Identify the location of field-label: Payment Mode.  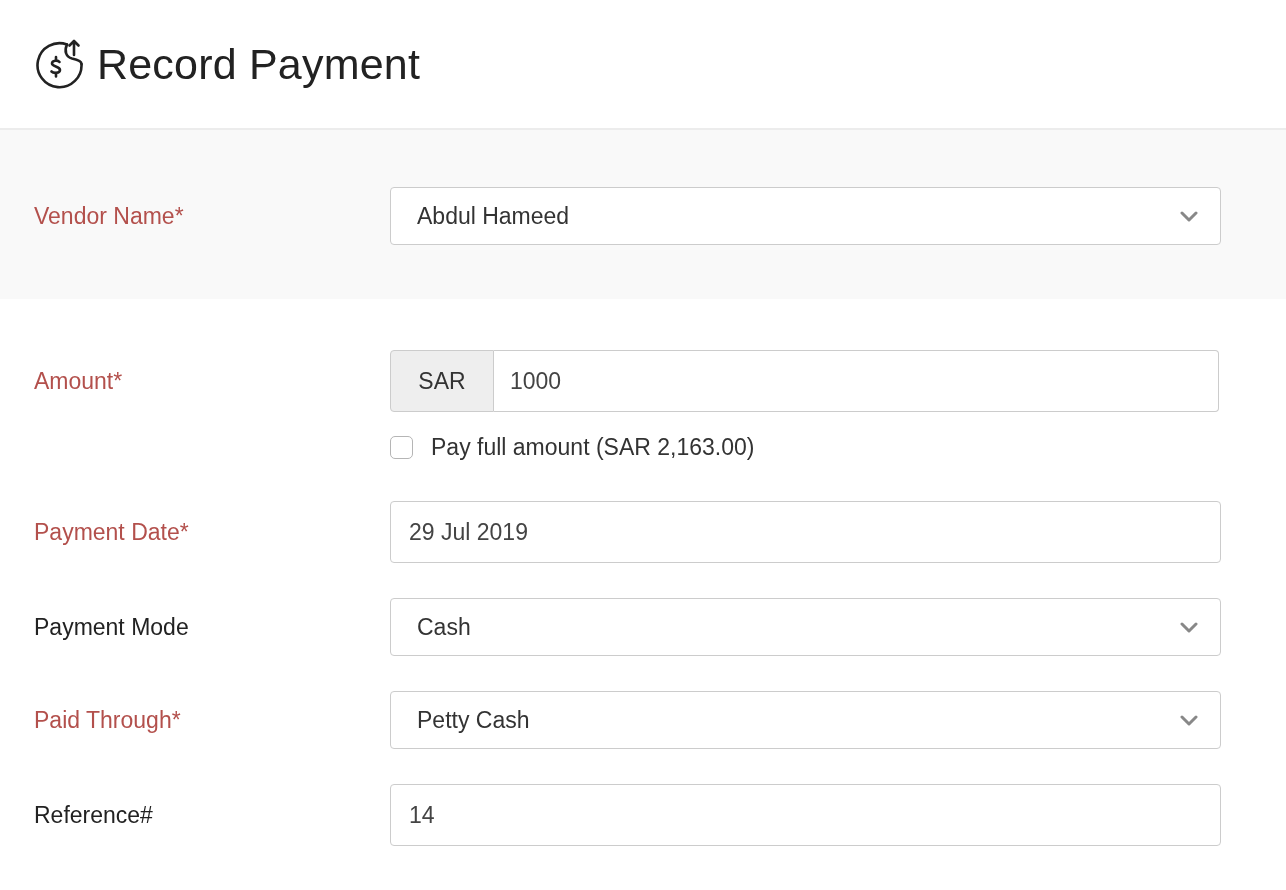
(111, 627).